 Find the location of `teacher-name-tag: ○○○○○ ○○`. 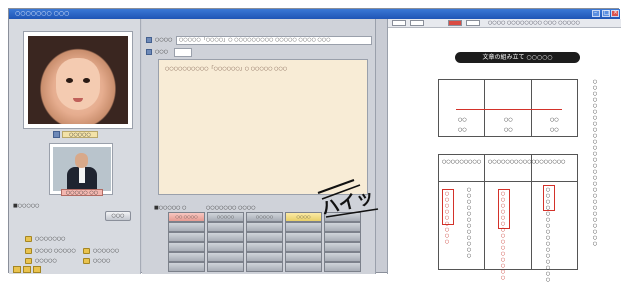

teacher-name-tag: ○○○○○ ○○ is located at coordinates (82, 192).